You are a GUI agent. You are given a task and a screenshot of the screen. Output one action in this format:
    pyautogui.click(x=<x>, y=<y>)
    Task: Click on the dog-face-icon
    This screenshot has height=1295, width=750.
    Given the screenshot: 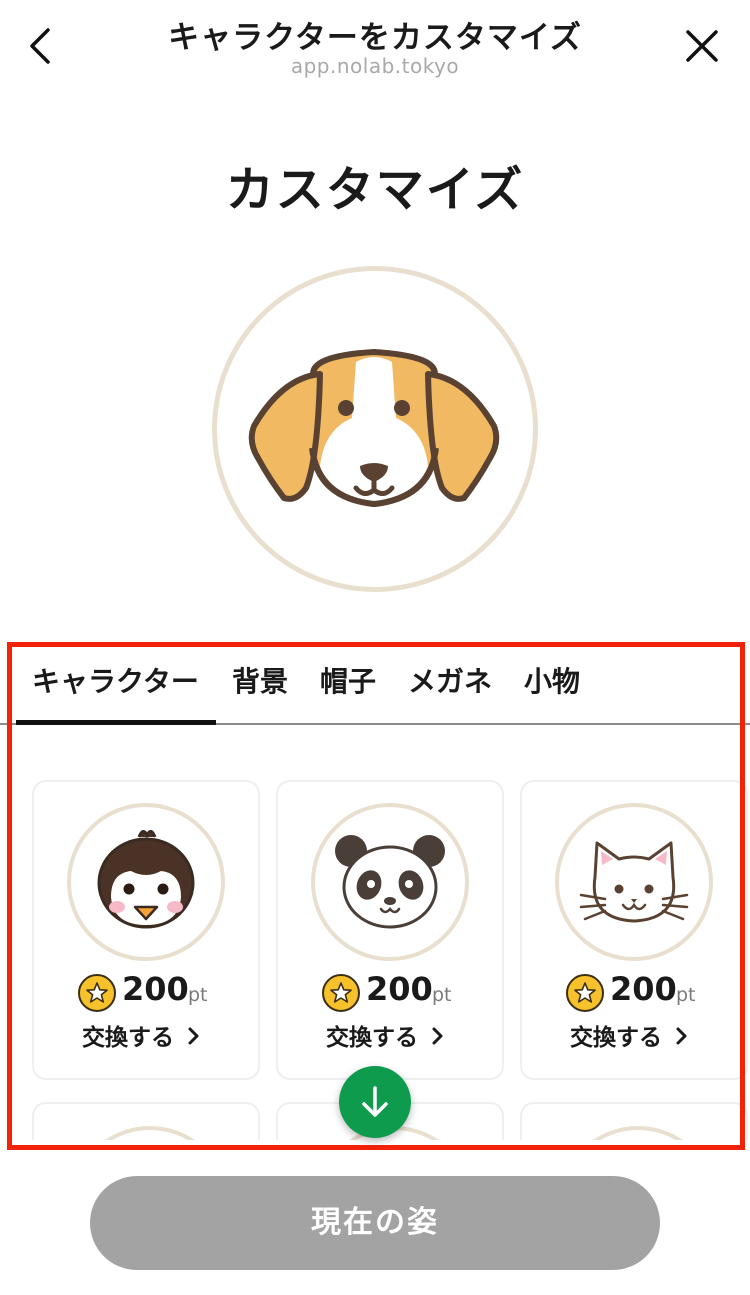 What is the action you would take?
    pyautogui.click(x=374, y=428)
    